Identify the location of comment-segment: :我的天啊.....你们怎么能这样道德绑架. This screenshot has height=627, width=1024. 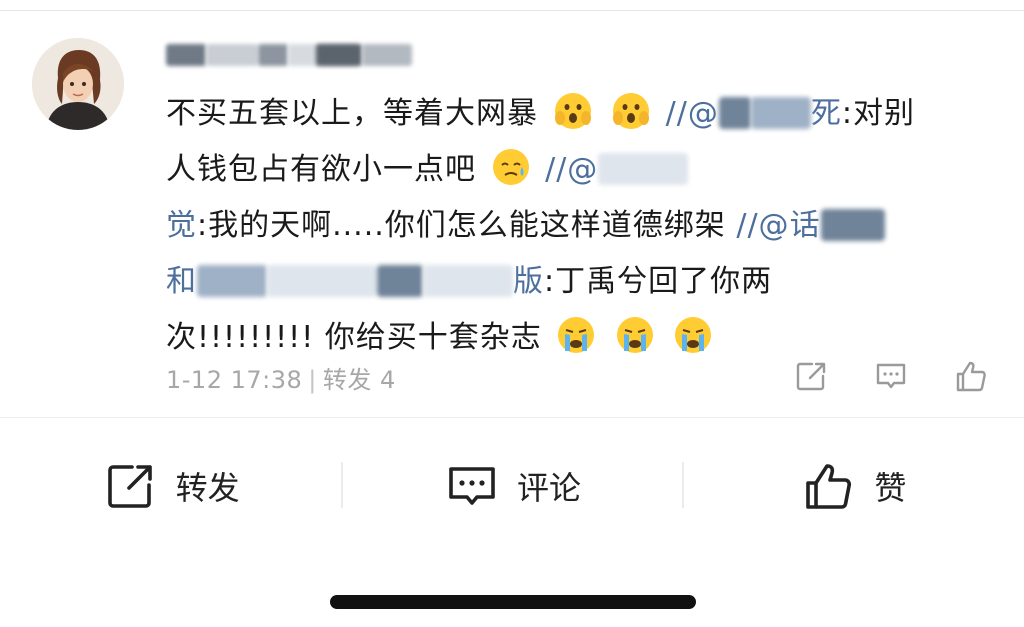
(461, 225).